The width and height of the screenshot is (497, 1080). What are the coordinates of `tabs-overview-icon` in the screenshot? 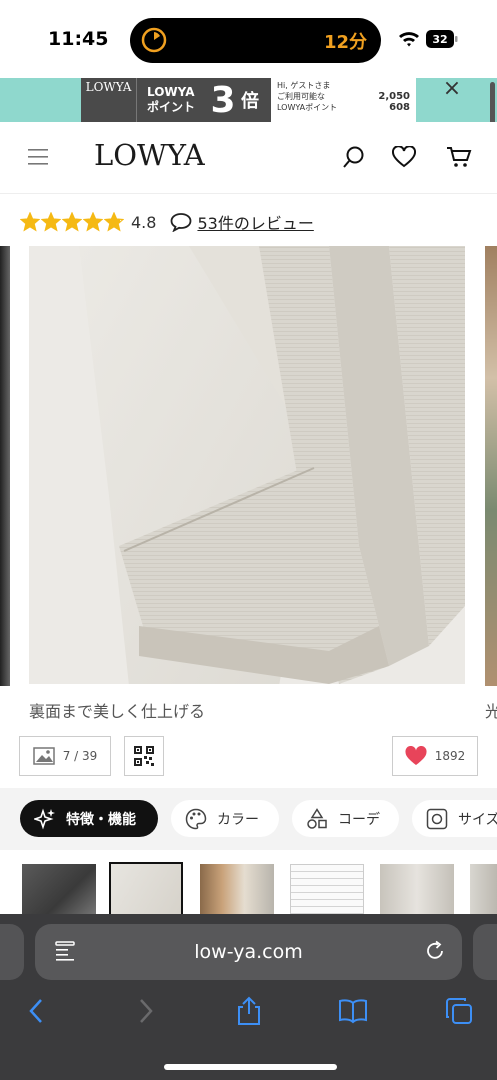 It's located at (459, 1011).